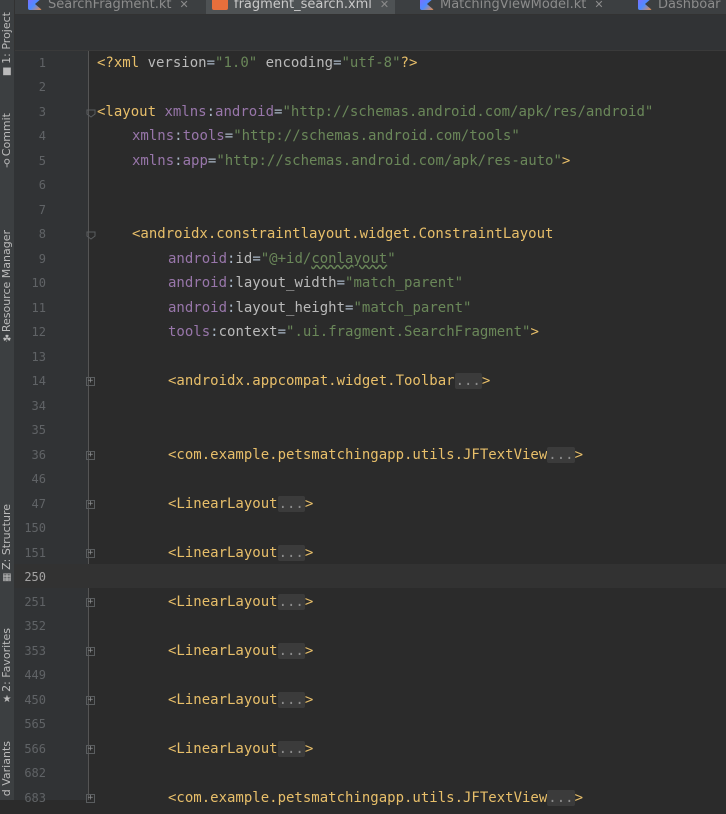 The height and width of the screenshot is (814, 726). I want to click on line-number: 8, so click(42, 234).